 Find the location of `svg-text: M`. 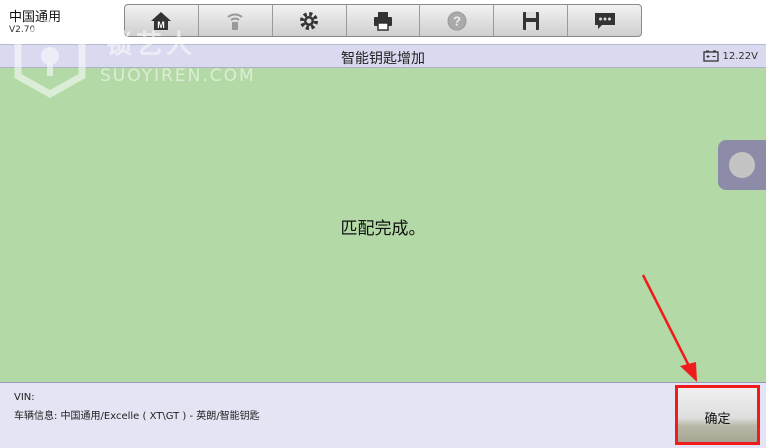

svg-text: M is located at coordinates (162, 25).